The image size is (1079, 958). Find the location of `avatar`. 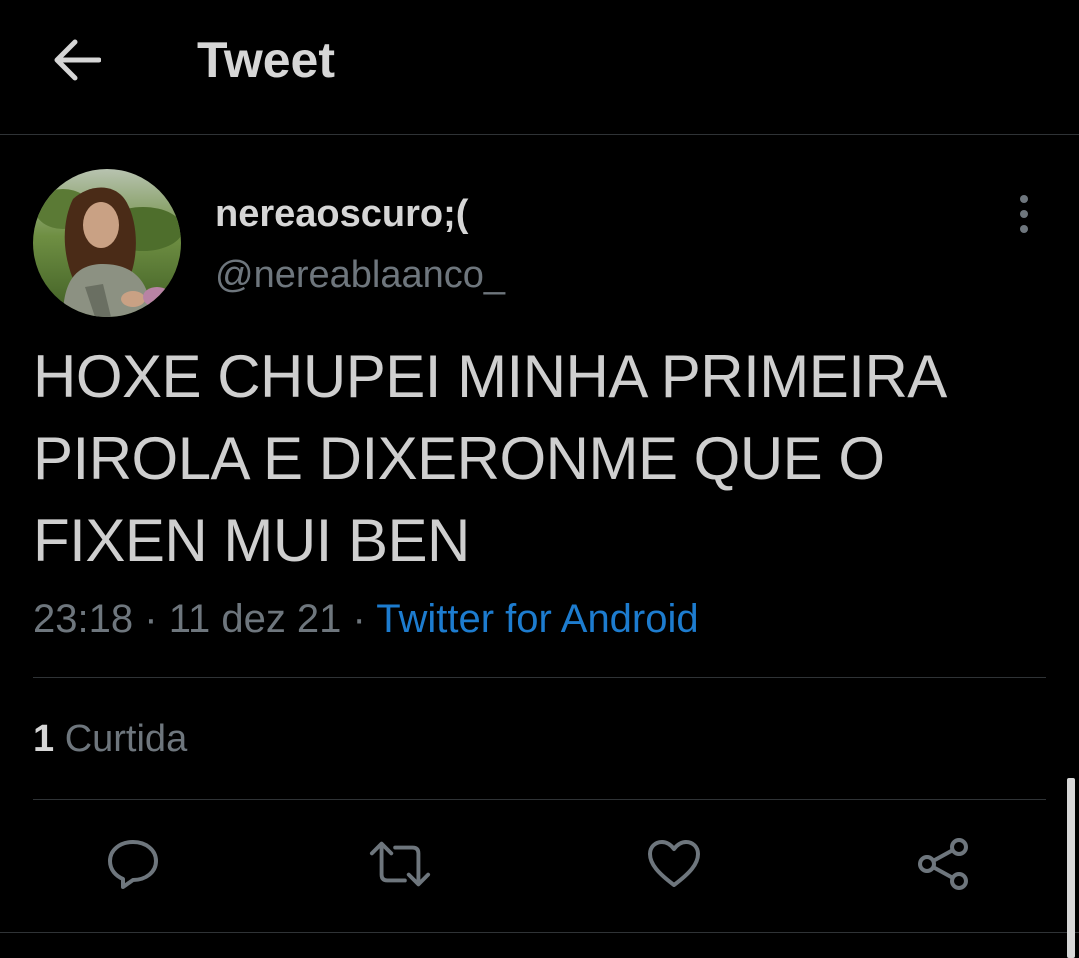

avatar is located at coordinates (107, 243).